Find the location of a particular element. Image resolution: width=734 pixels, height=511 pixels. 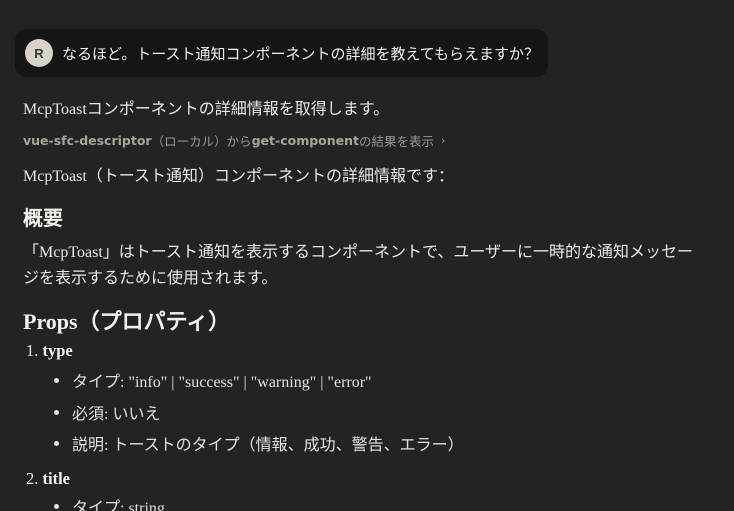

tool-source-name: vue-sfc-descriptor is located at coordinates (87, 140).